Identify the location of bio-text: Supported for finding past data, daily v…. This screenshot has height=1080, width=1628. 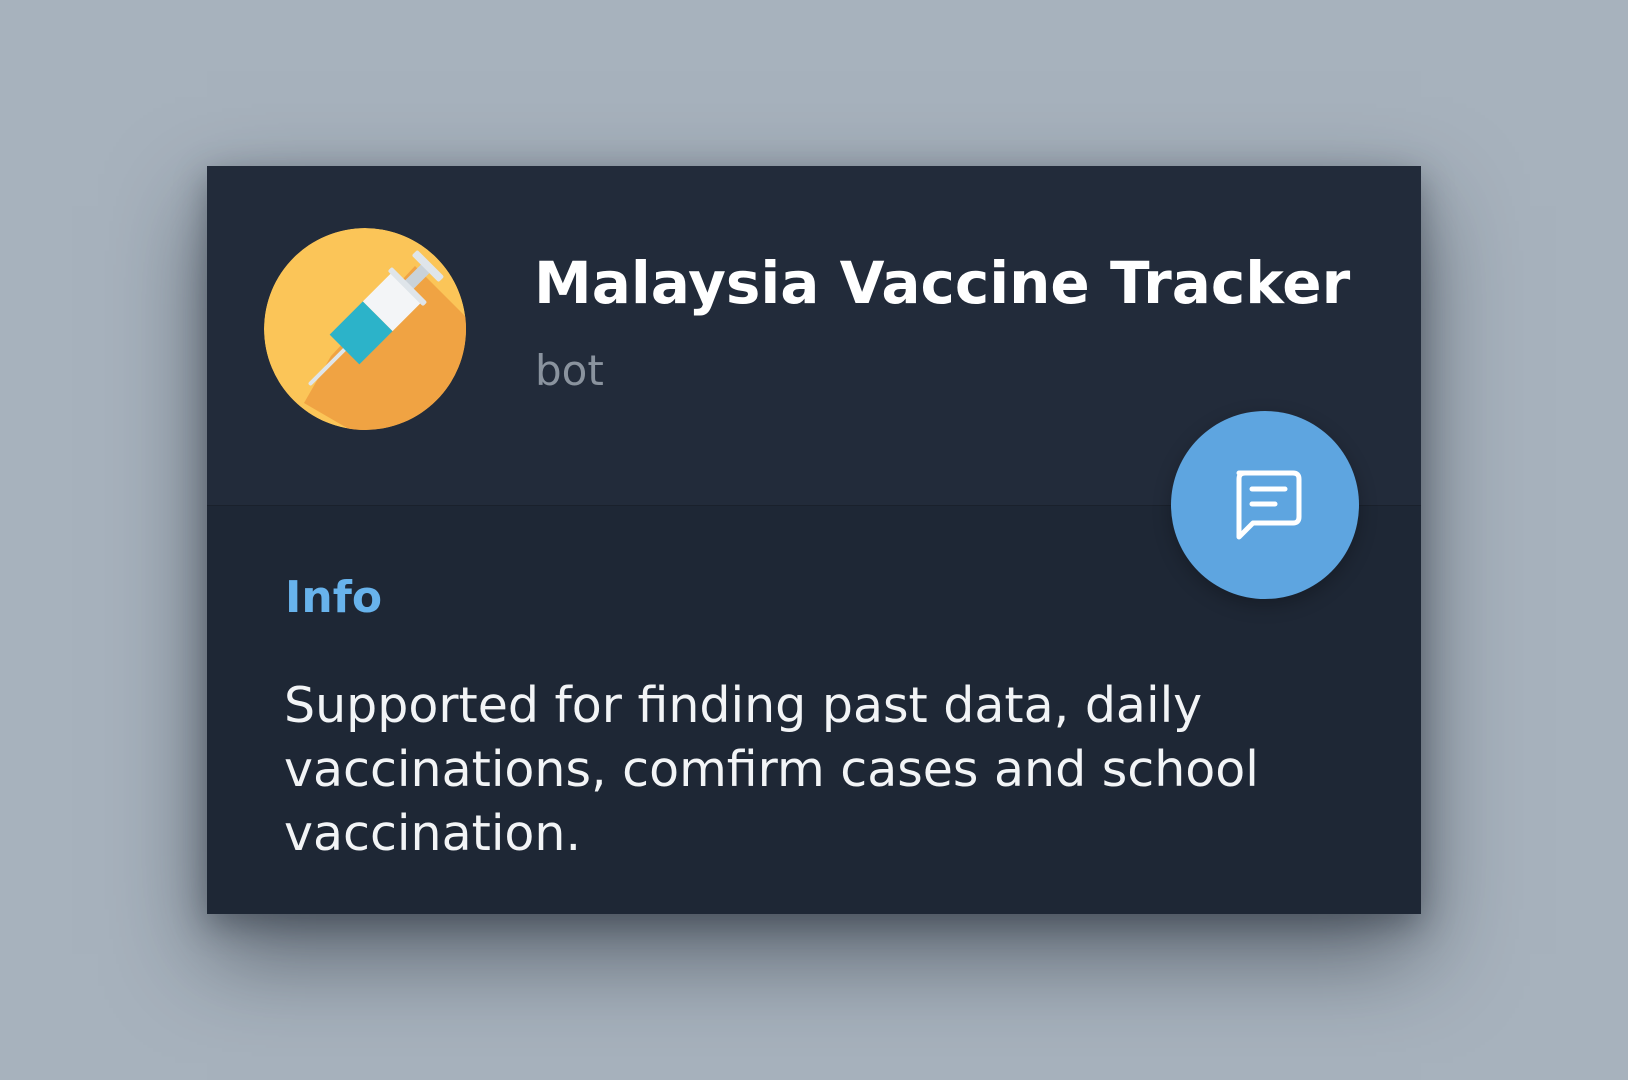
(771, 769).